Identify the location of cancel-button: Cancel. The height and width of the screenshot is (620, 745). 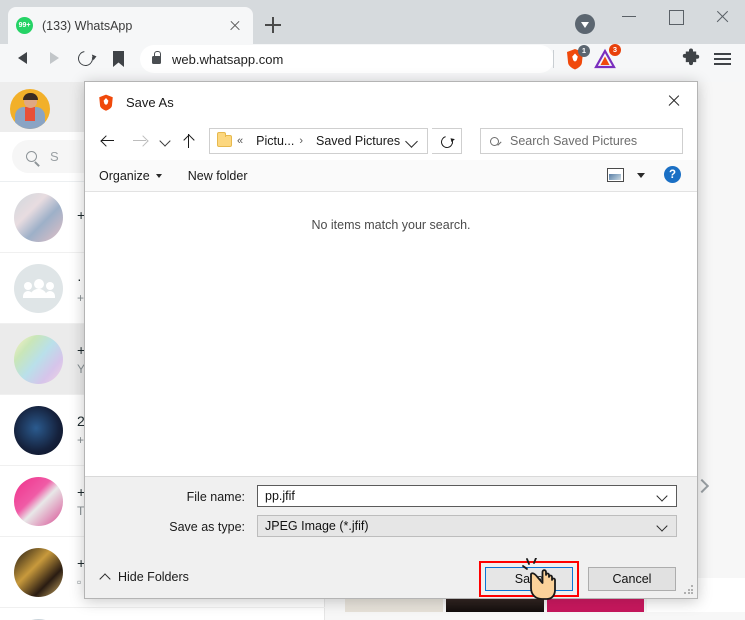
(632, 579).